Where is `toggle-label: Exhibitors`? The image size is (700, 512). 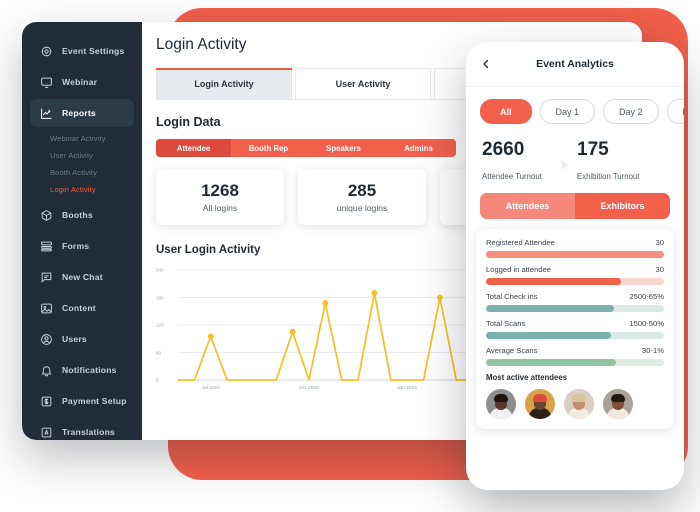
toggle-label: Exhibitors is located at coordinates (622, 205).